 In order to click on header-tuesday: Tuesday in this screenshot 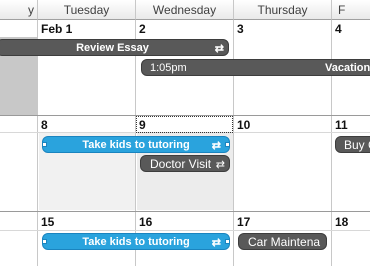, I will do `click(87, 10)`.